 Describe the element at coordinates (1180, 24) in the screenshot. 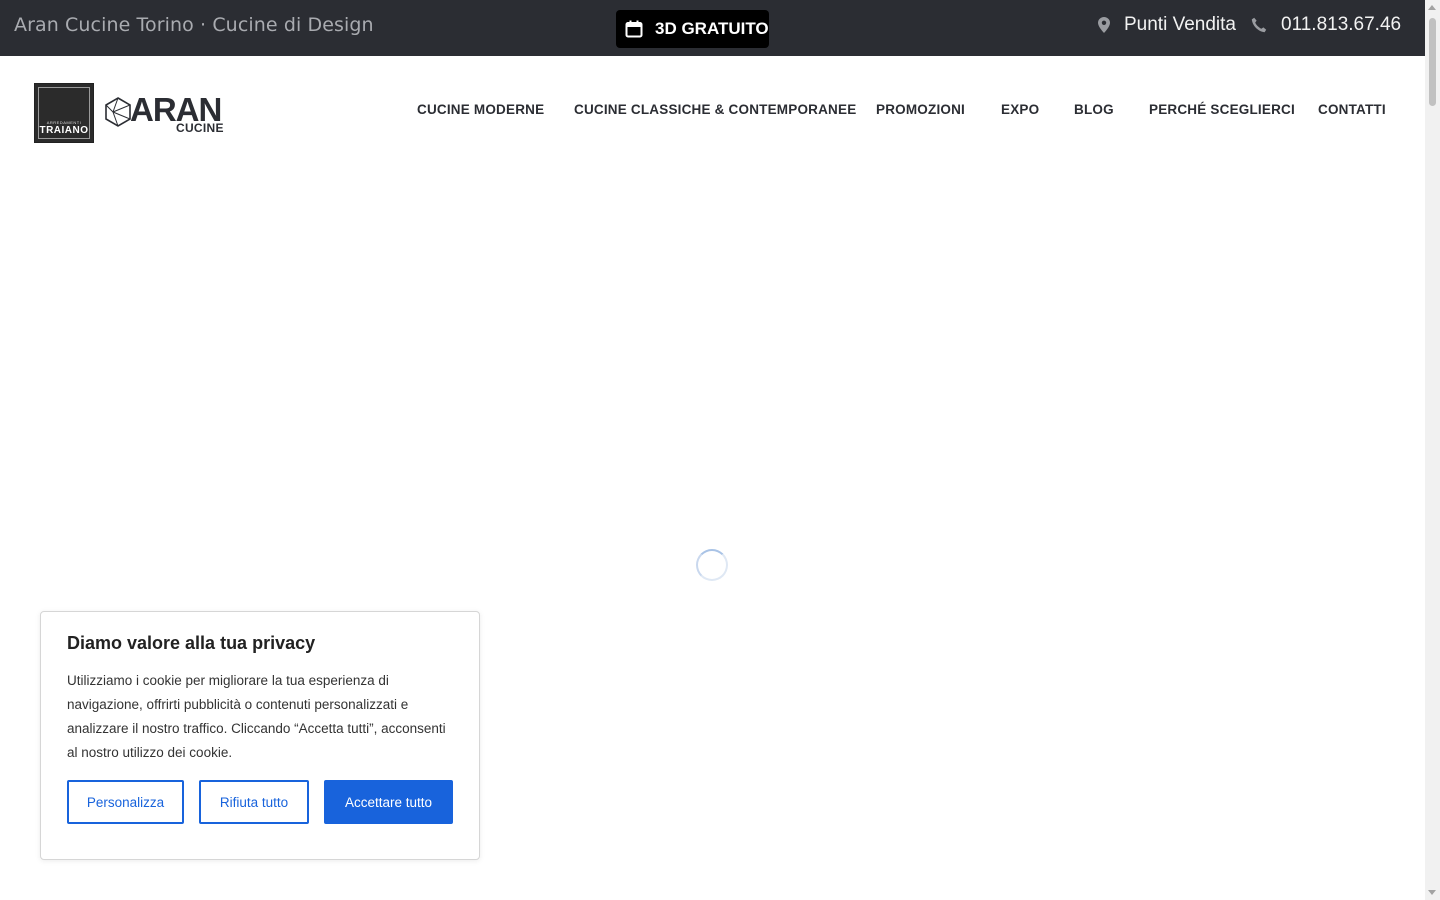

I see `stores-label: Punti Vendita` at that location.